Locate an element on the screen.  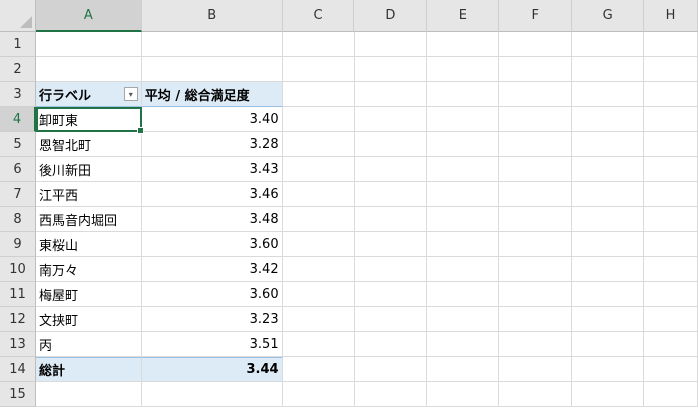
cell-f3 is located at coordinates (536, 94).